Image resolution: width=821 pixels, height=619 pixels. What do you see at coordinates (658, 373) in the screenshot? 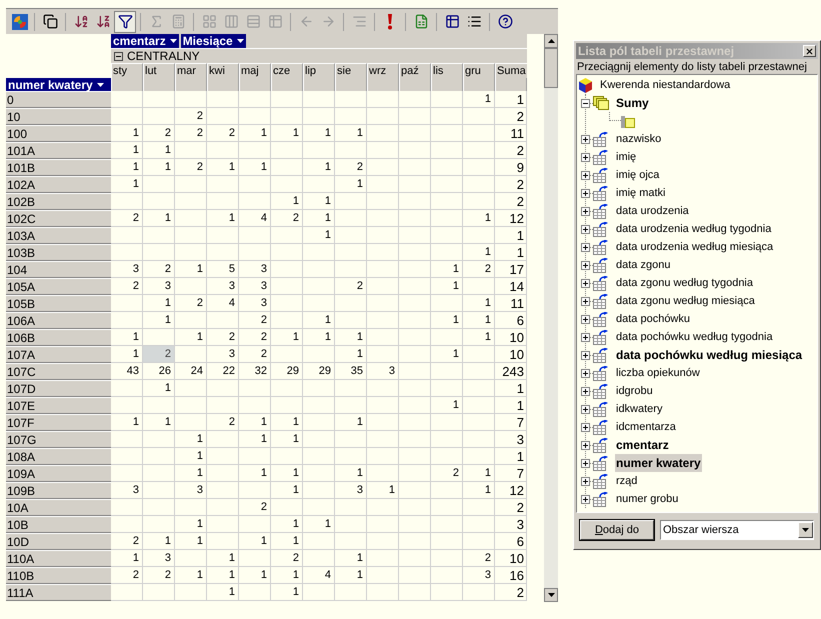
I see `tree-item: liczba opiekunów` at bounding box center [658, 373].